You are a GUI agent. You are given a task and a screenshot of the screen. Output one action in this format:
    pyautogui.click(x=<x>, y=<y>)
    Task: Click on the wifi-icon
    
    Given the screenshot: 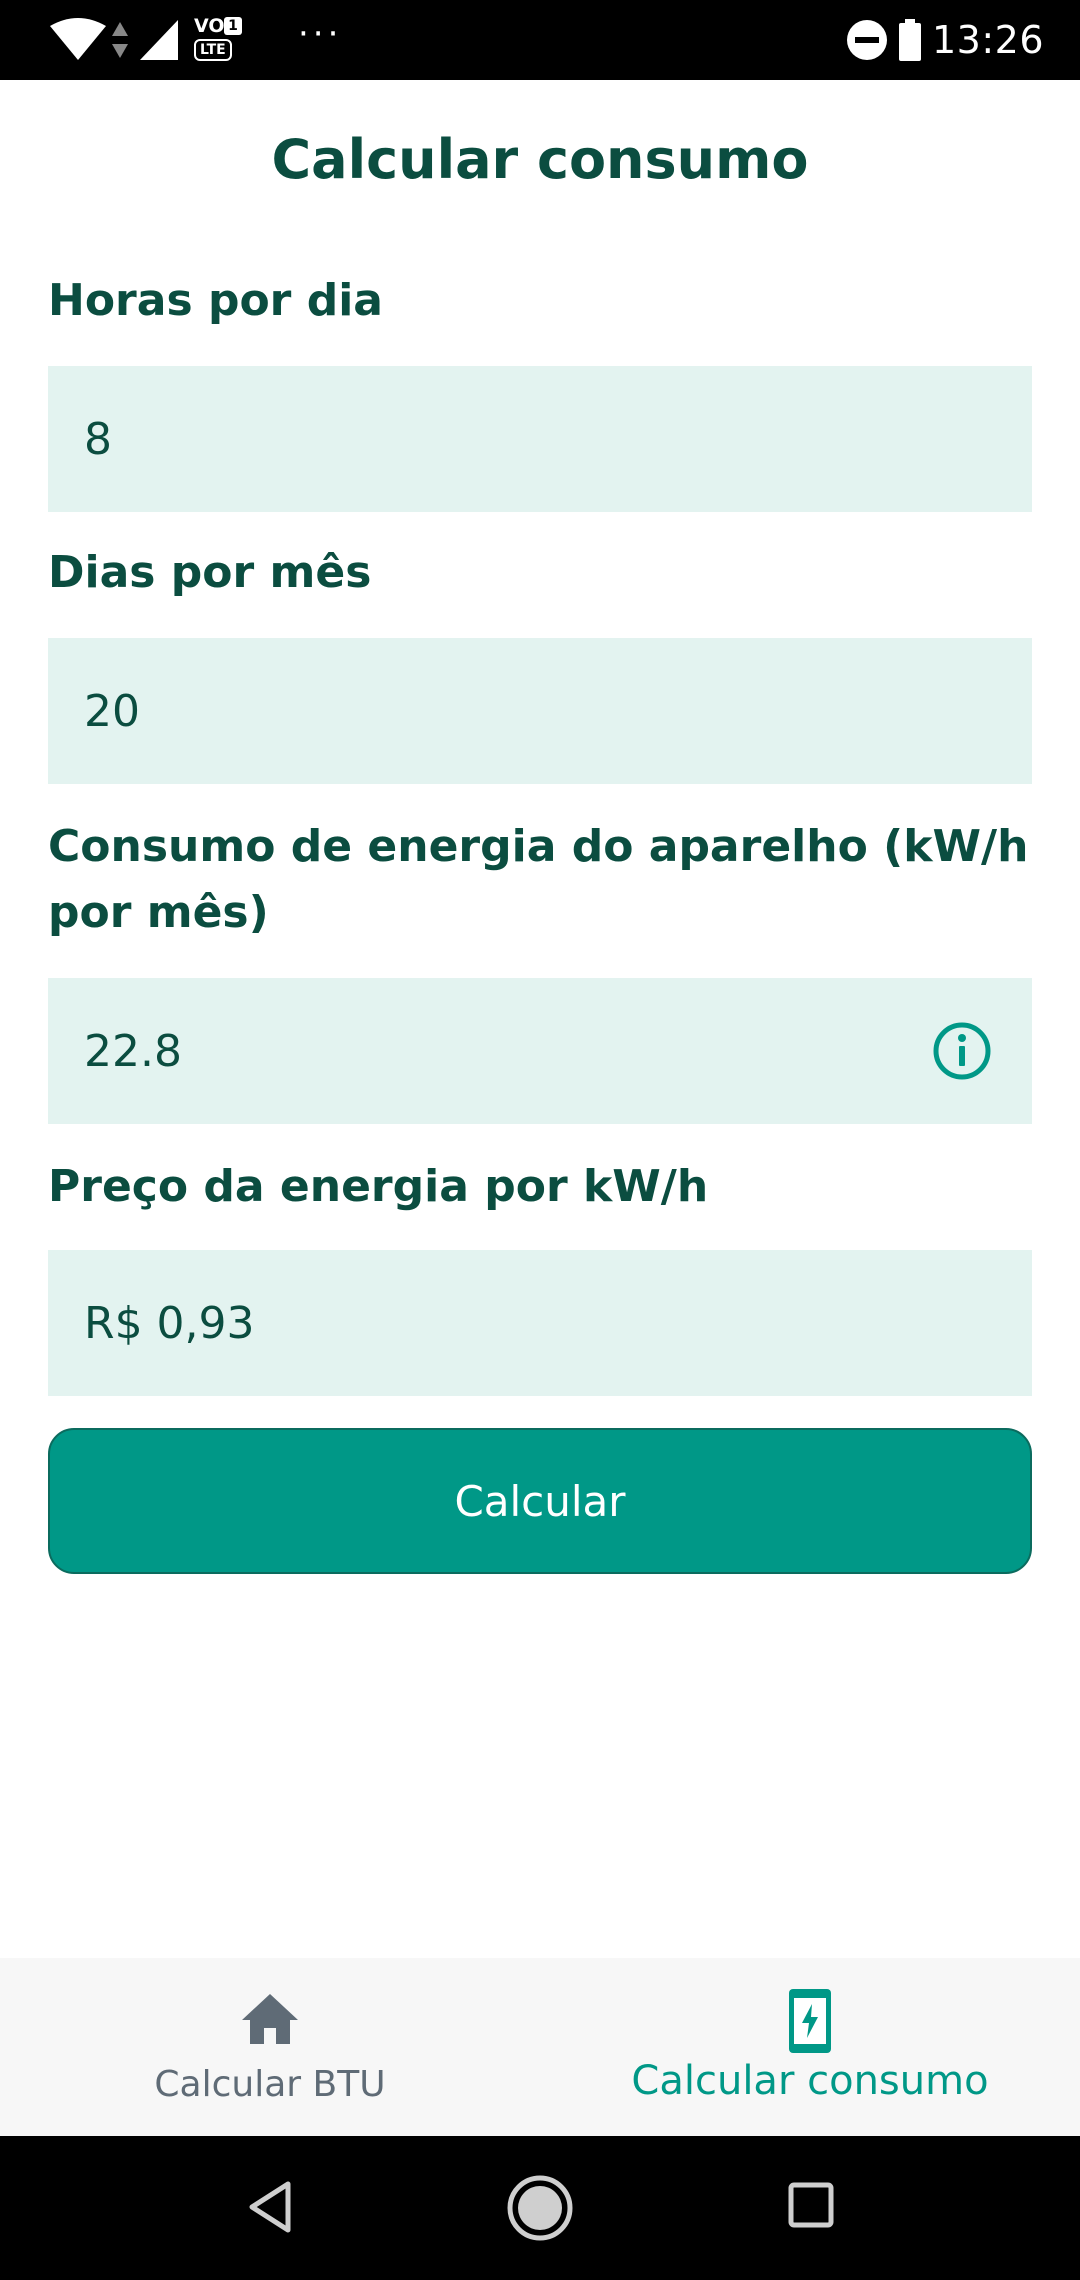 What is the action you would take?
    pyautogui.click(x=78, y=39)
    